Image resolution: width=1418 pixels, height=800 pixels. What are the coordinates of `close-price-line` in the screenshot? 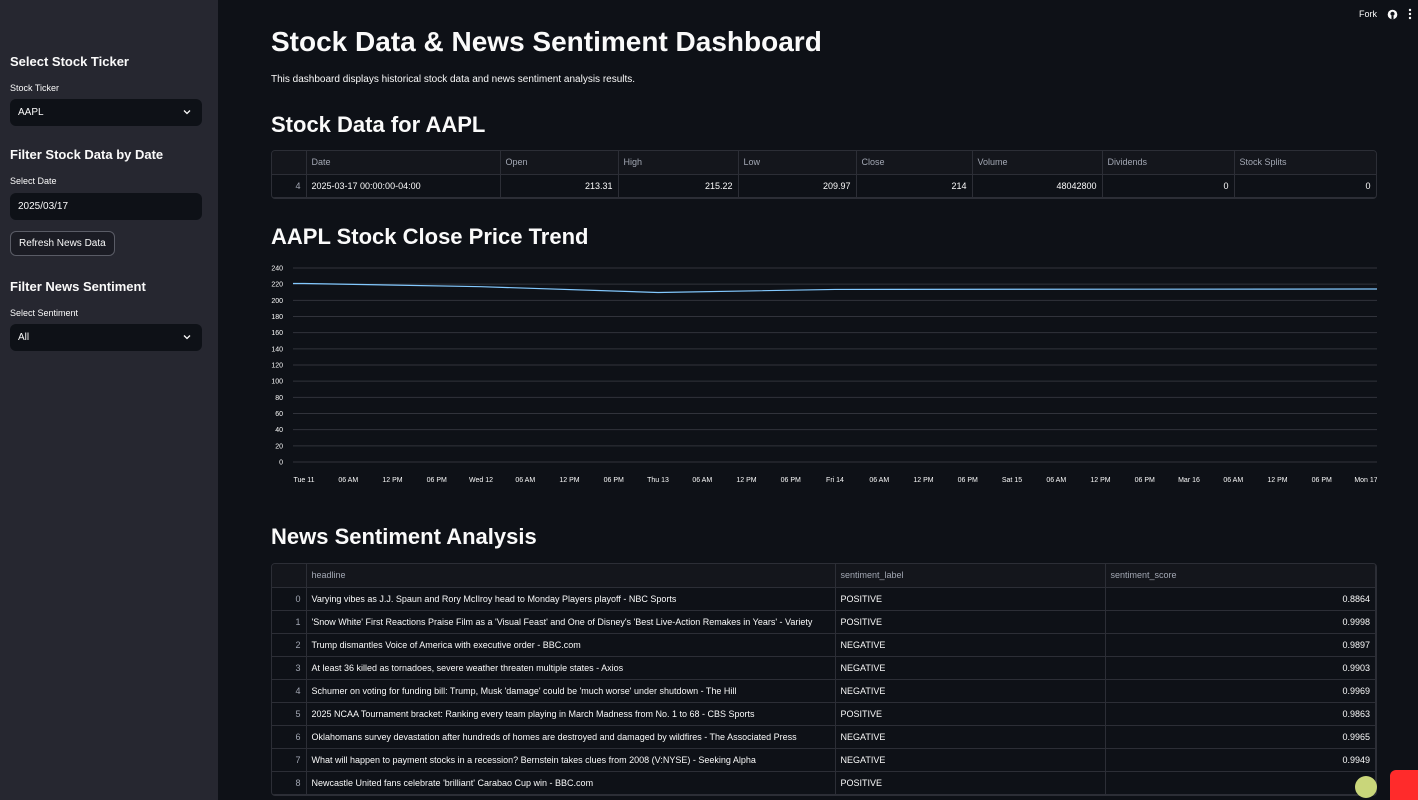 It's located at (835, 288).